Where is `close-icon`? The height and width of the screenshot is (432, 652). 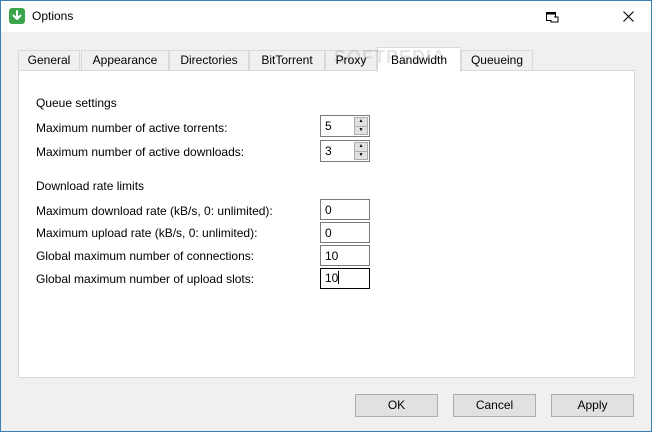
close-icon is located at coordinates (628, 16).